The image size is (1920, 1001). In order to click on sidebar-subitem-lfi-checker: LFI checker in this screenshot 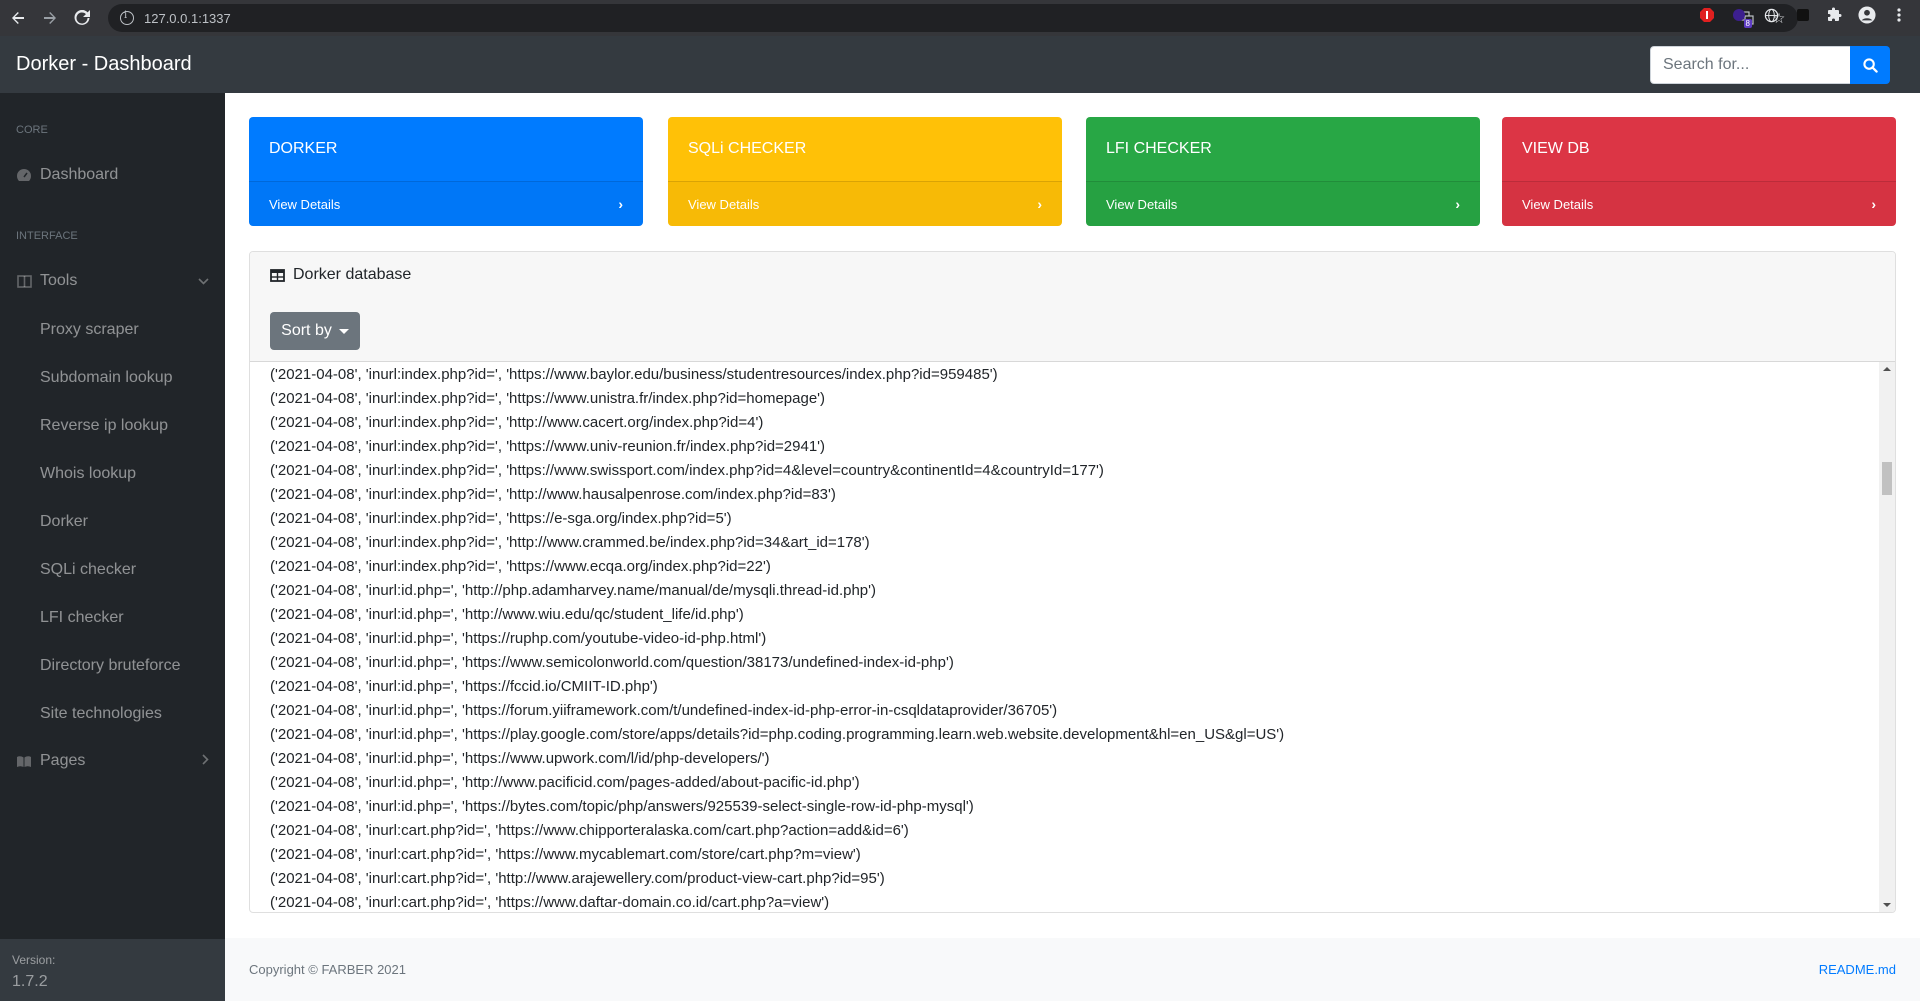, I will do `click(82, 618)`.